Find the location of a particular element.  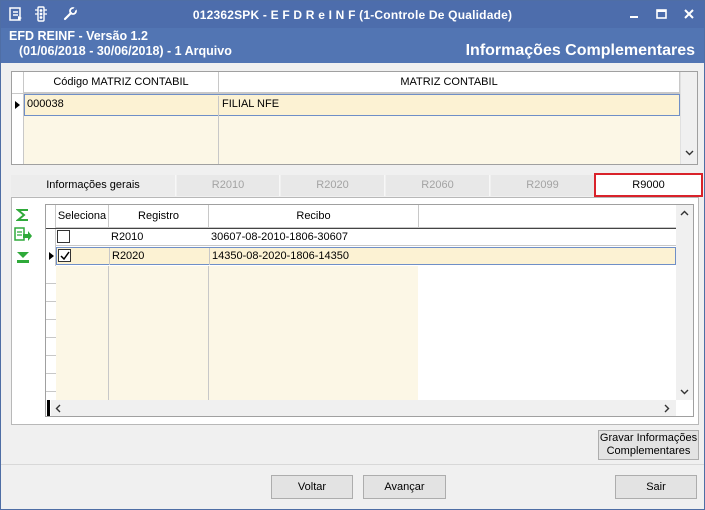

sum-icon is located at coordinates (23, 215).